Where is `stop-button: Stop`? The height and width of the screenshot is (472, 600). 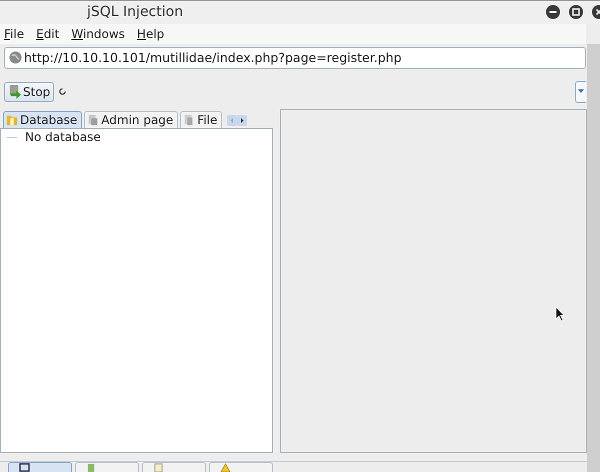
stop-button: Stop is located at coordinates (29, 92).